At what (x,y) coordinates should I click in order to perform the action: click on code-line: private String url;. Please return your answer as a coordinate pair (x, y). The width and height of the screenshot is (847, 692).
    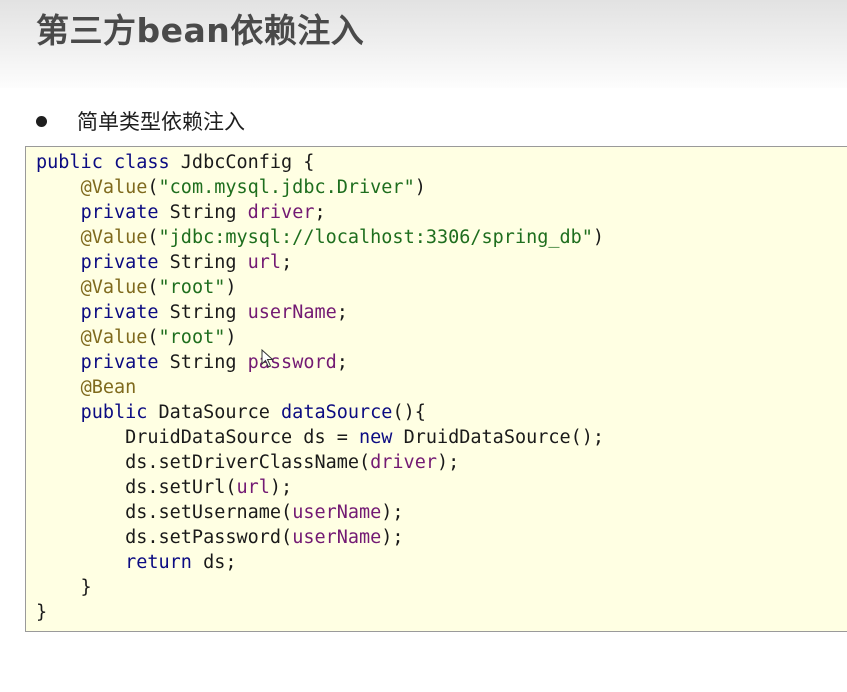
    Looking at the image, I should click on (441, 262).